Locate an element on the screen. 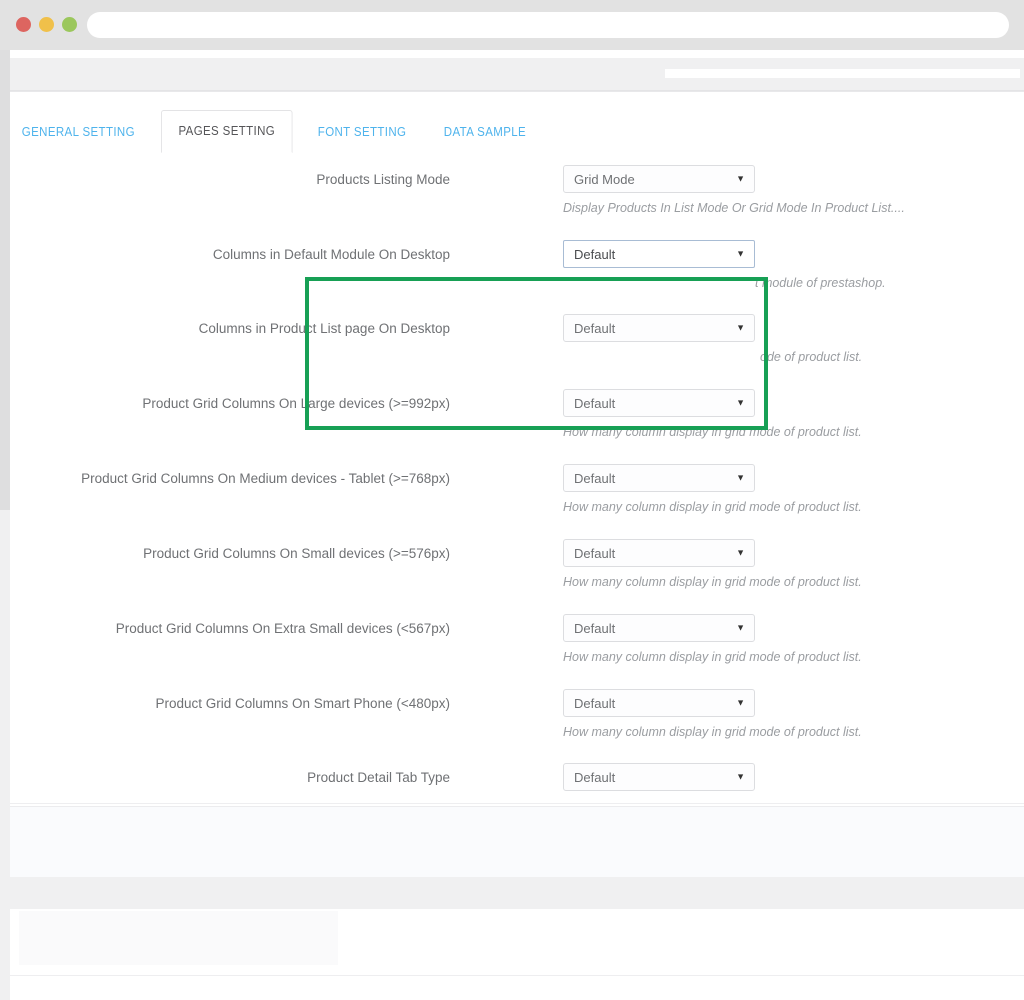  window-controls is located at coordinates (46, 24).